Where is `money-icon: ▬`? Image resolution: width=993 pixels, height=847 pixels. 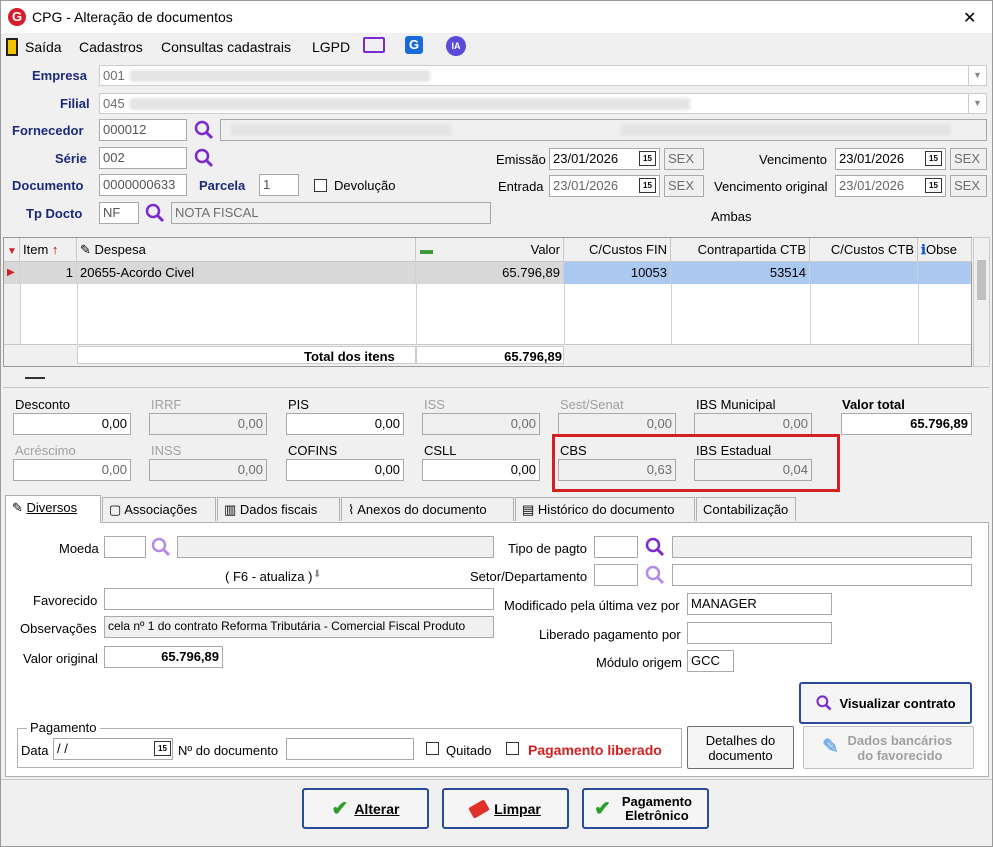 money-icon: ▬ is located at coordinates (426, 249).